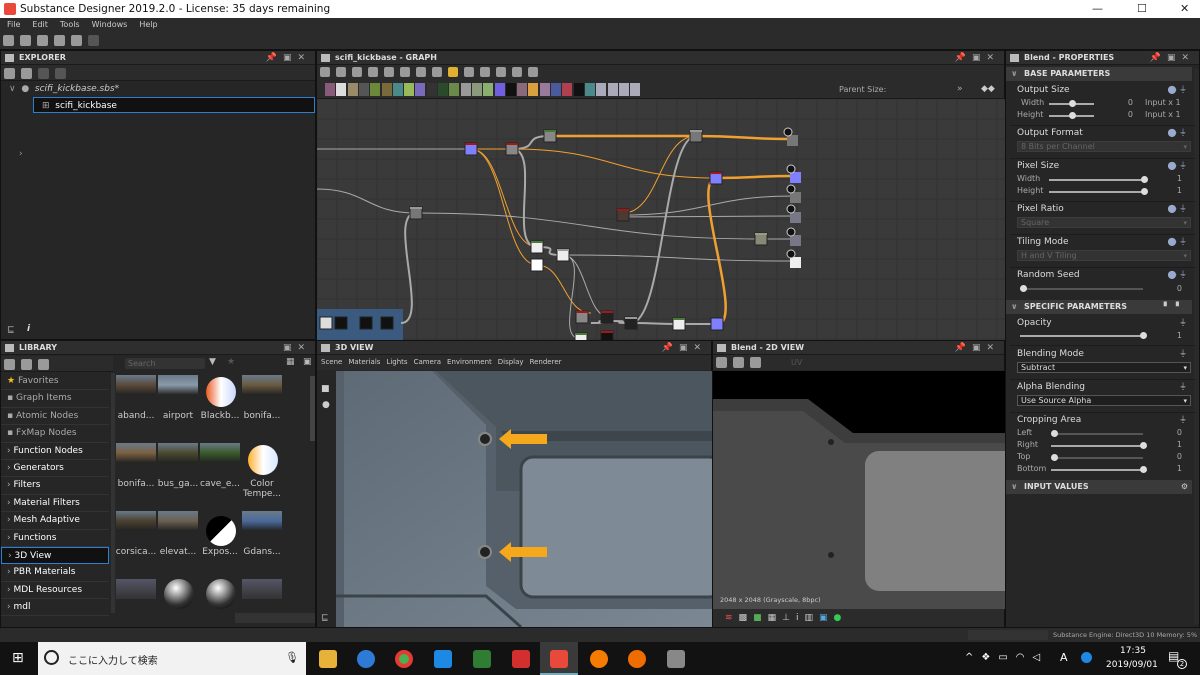 The height and width of the screenshot is (675, 1200). What do you see at coordinates (364, 362) in the screenshot?
I see `3d-menu-materials: Materials` at bounding box center [364, 362].